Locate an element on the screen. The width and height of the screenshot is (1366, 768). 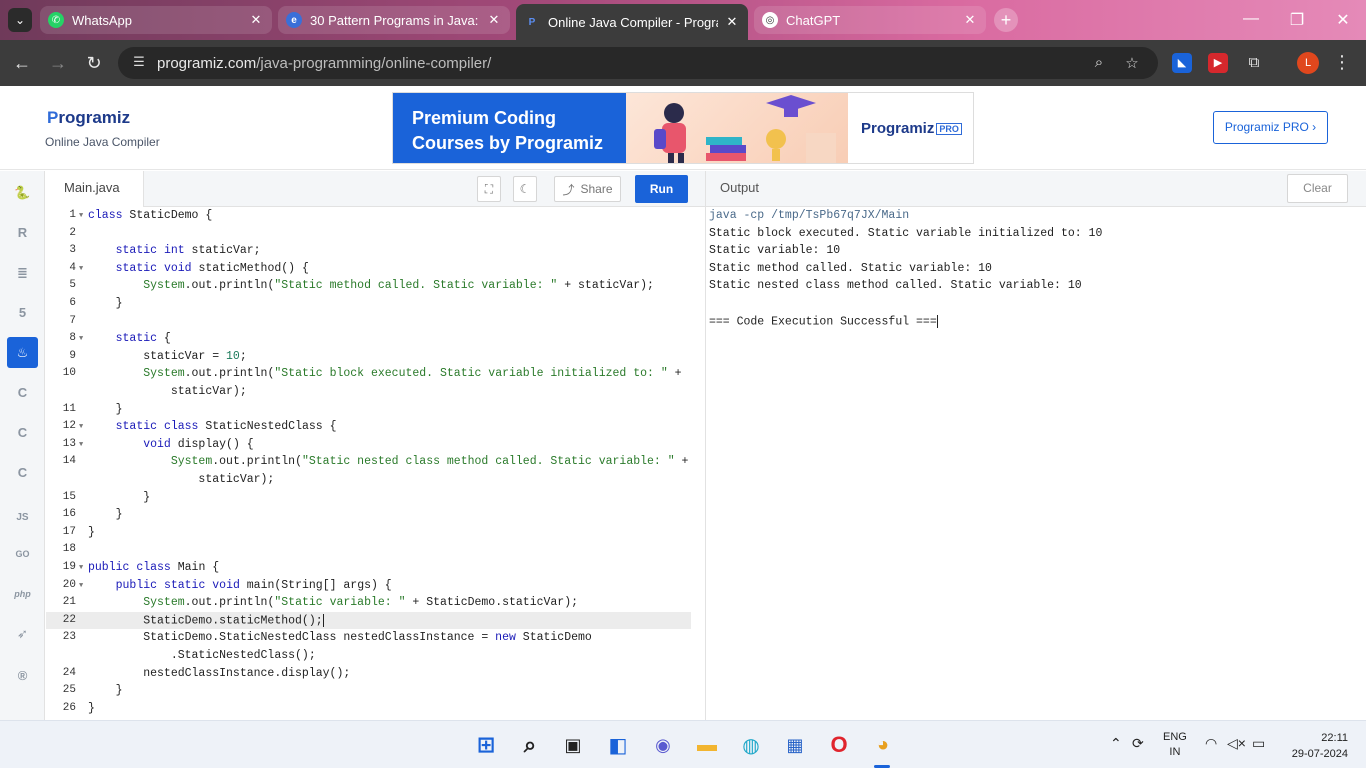
tab-whatsapp: ✆ WhatsApp ✕ is located at coordinates (156, 20).